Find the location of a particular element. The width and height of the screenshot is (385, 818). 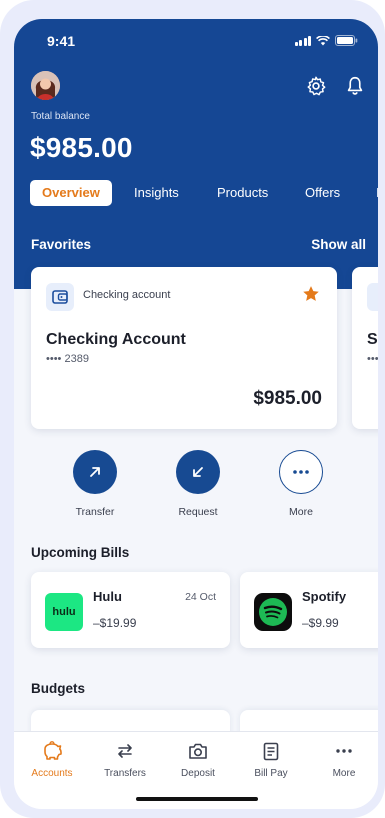

account-type-label: Checking account is located at coordinates (127, 295).